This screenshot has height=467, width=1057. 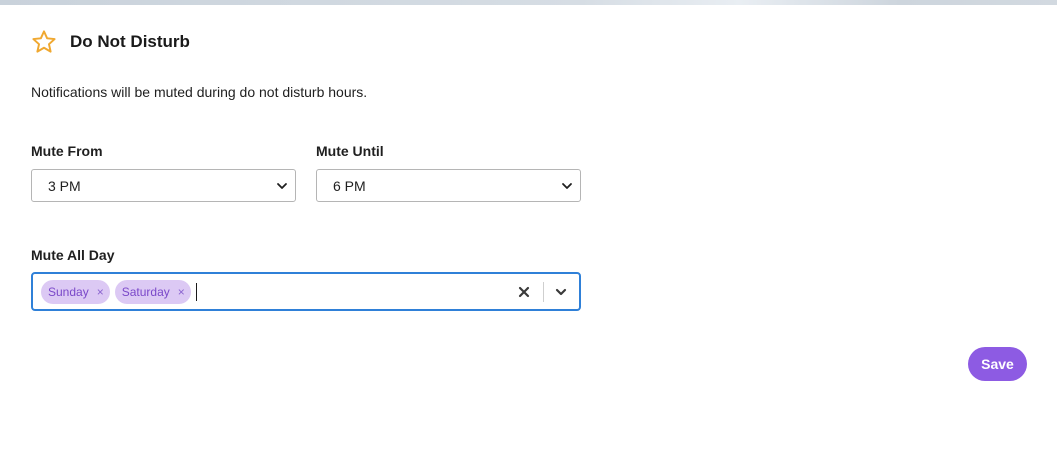 What do you see at coordinates (44, 41) in the screenshot?
I see `star-icon` at bounding box center [44, 41].